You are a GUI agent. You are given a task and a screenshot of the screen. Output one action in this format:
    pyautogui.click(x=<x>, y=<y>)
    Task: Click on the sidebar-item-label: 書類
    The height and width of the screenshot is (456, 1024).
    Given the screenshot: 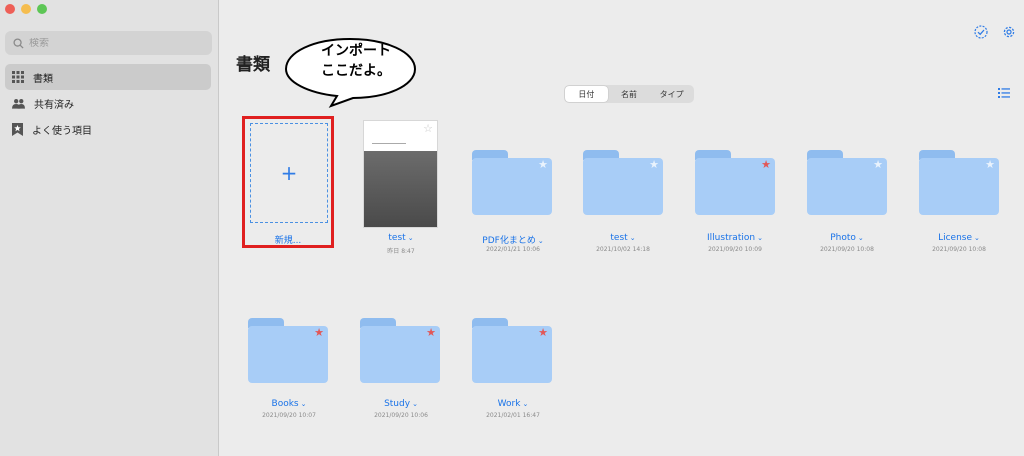 What is the action you would take?
    pyautogui.click(x=43, y=79)
    